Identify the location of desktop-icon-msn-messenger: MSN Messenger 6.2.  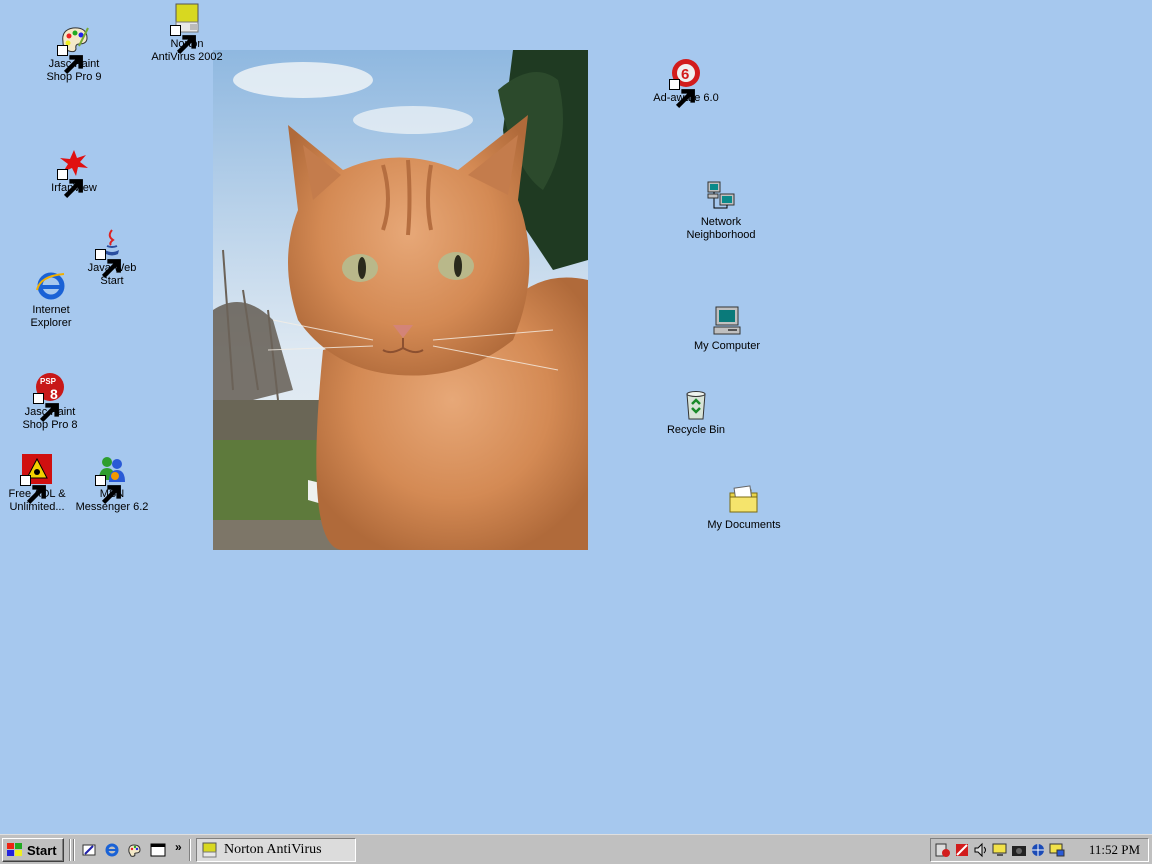
(112, 483).